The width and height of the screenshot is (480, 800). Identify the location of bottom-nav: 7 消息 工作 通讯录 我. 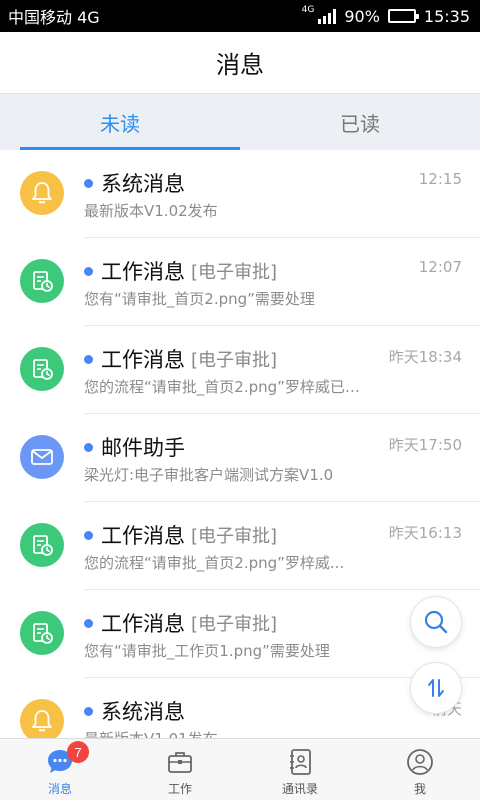
(240, 769).